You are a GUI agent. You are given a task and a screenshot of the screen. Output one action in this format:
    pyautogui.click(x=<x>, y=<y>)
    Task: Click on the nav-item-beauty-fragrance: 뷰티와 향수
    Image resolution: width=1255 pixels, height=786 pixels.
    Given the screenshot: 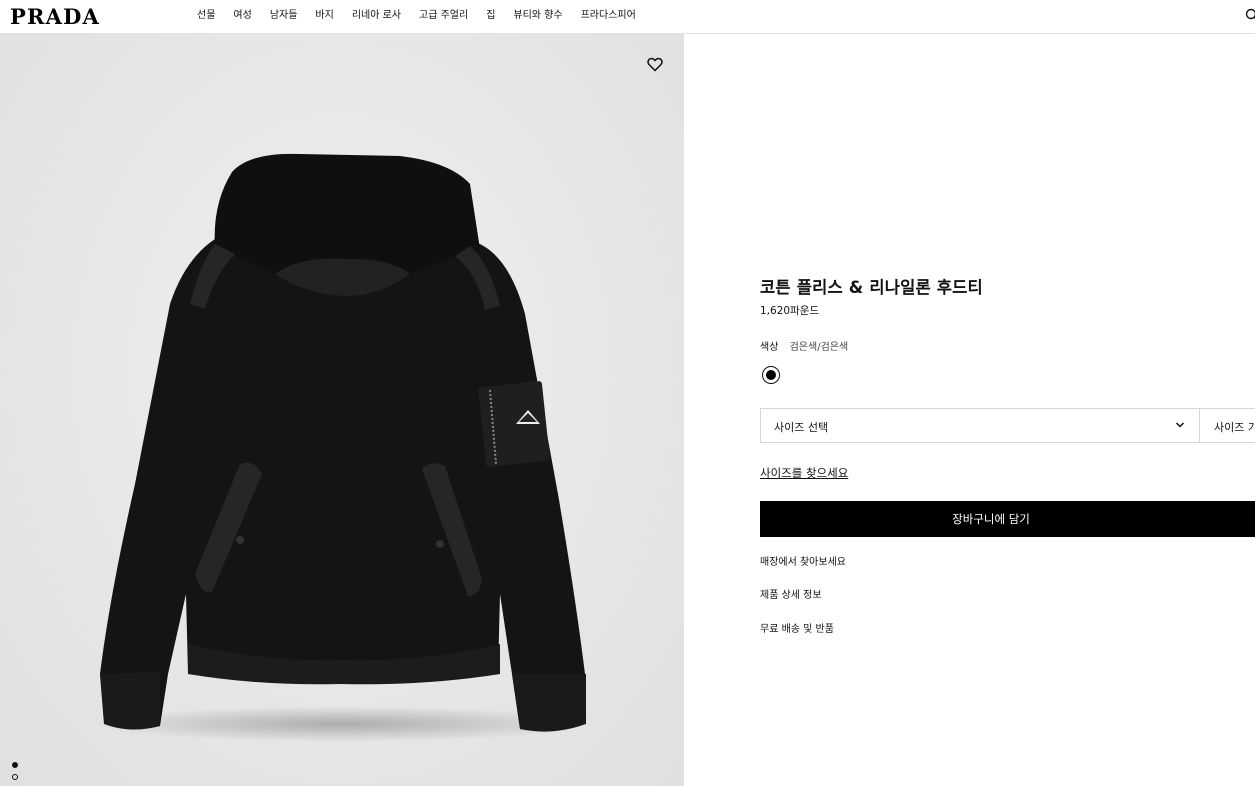 What is the action you would take?
    pyautogui.click(x=537, y=16)
    